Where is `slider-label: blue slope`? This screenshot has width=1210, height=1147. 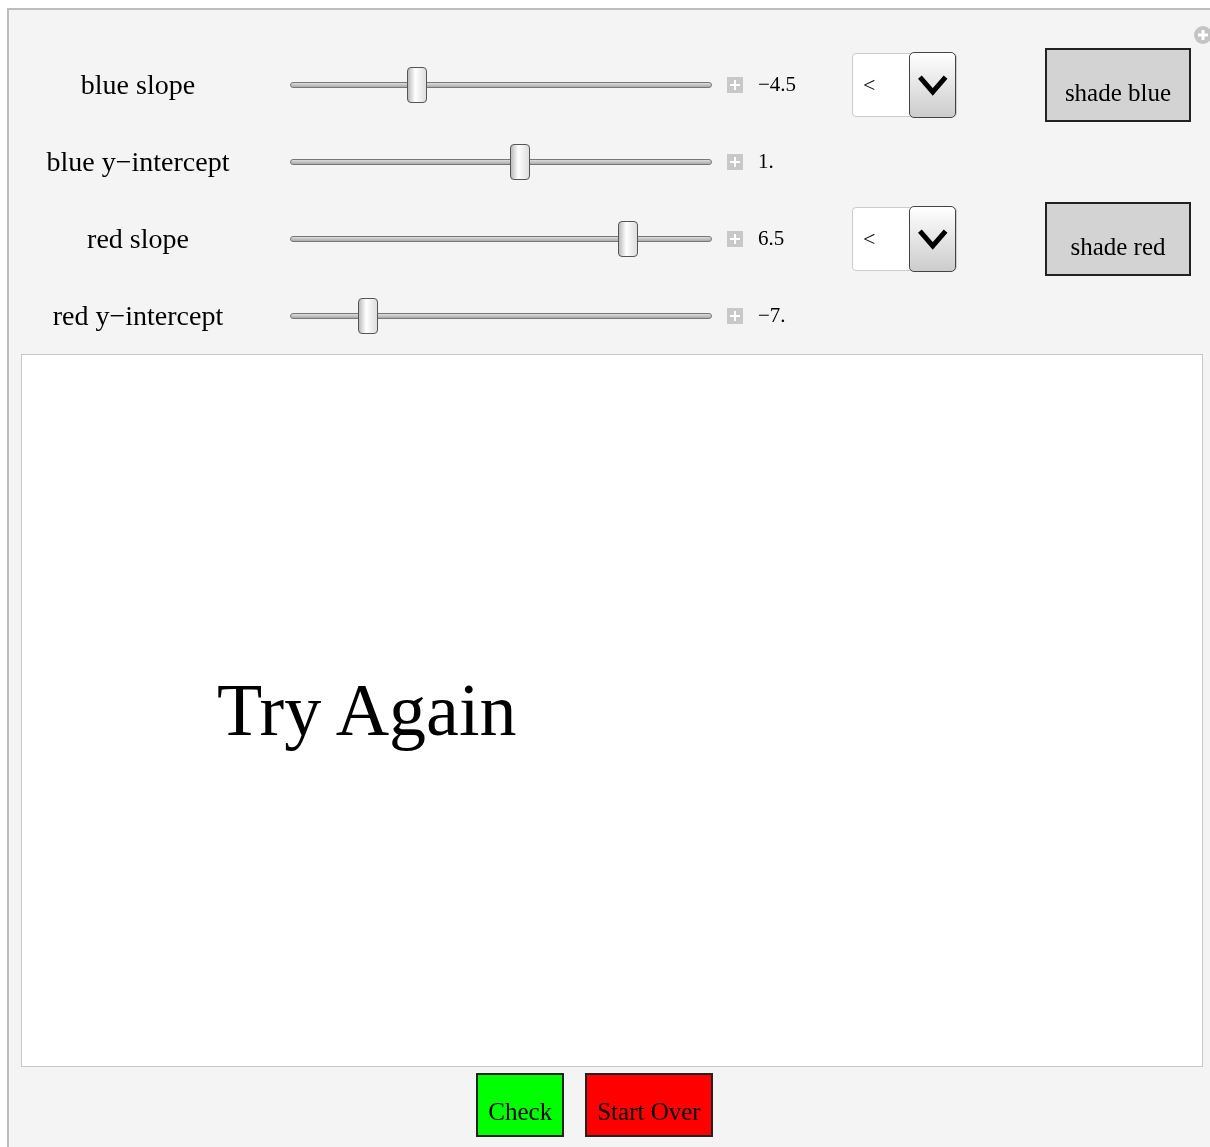 slider-label: blue slope is located at coordinates (138, 84).